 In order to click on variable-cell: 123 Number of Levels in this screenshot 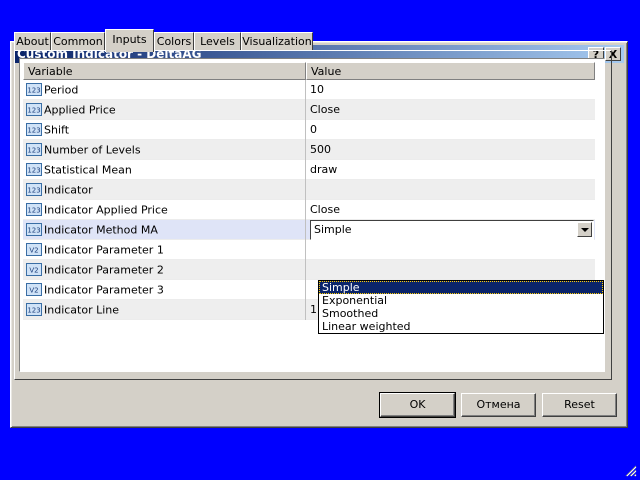, I will do `click(164, 150)`.